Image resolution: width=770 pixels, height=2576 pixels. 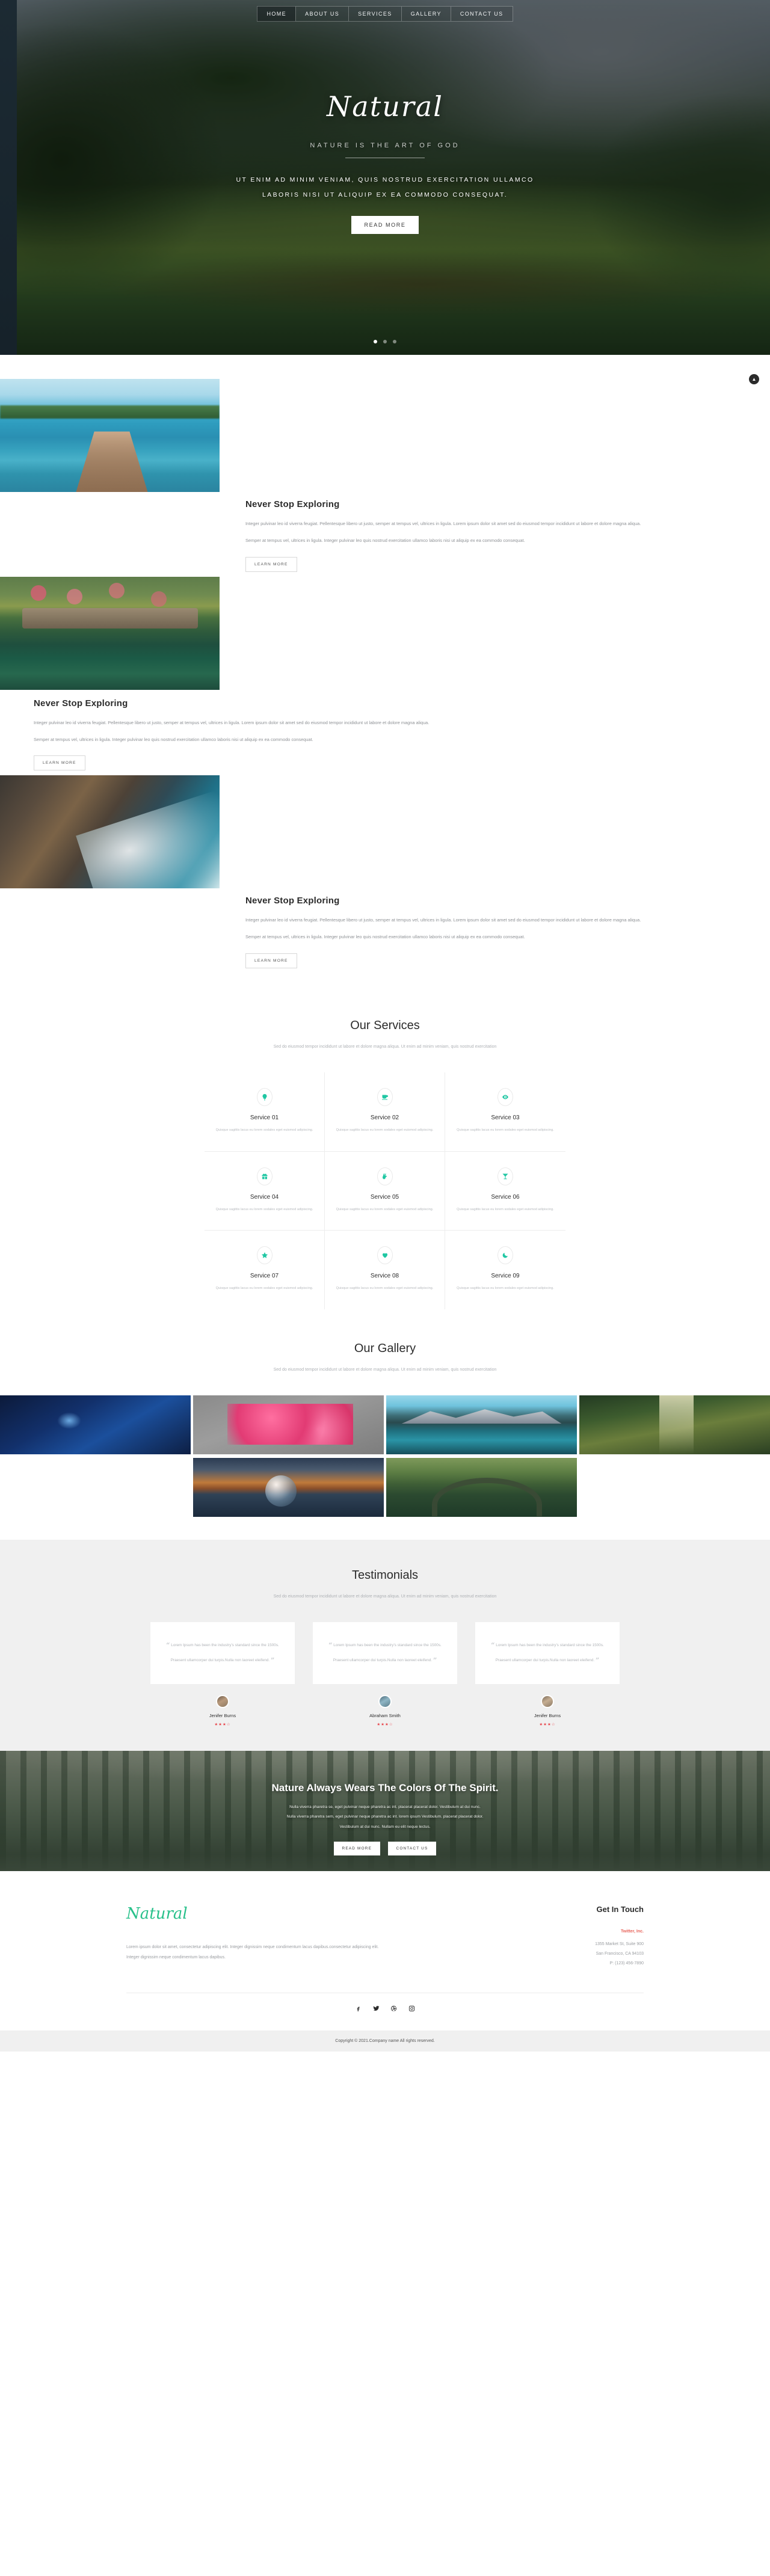 I want to click on footer-phone: P: (123) 456-7890, so click(x=626, y=1963).